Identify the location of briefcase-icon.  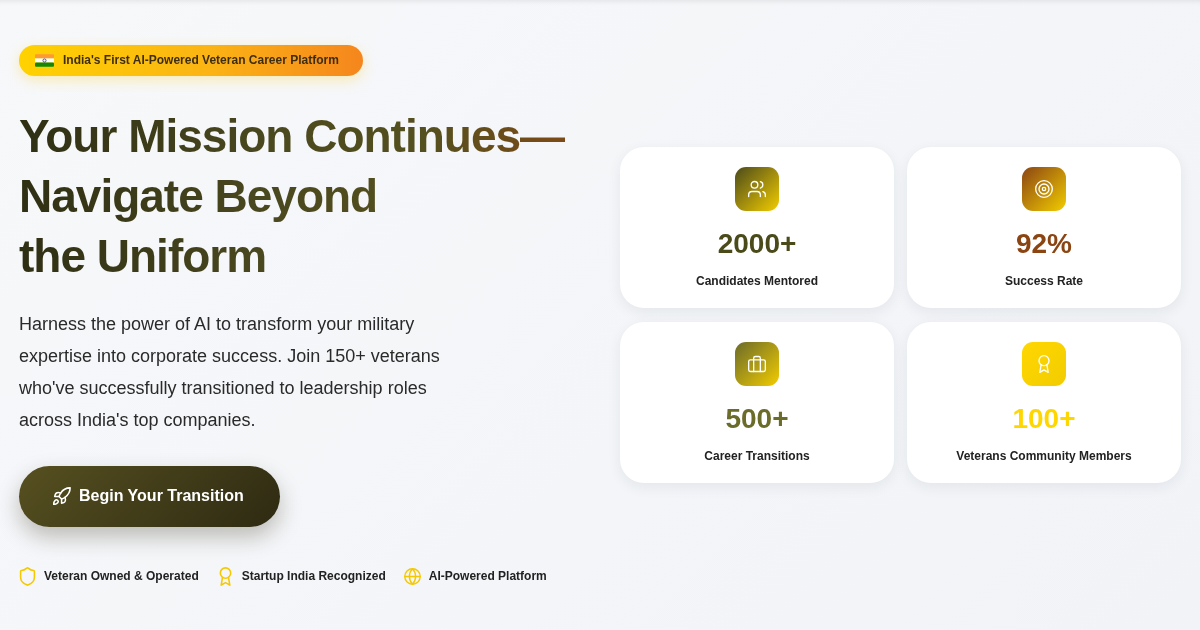
(757, 364).